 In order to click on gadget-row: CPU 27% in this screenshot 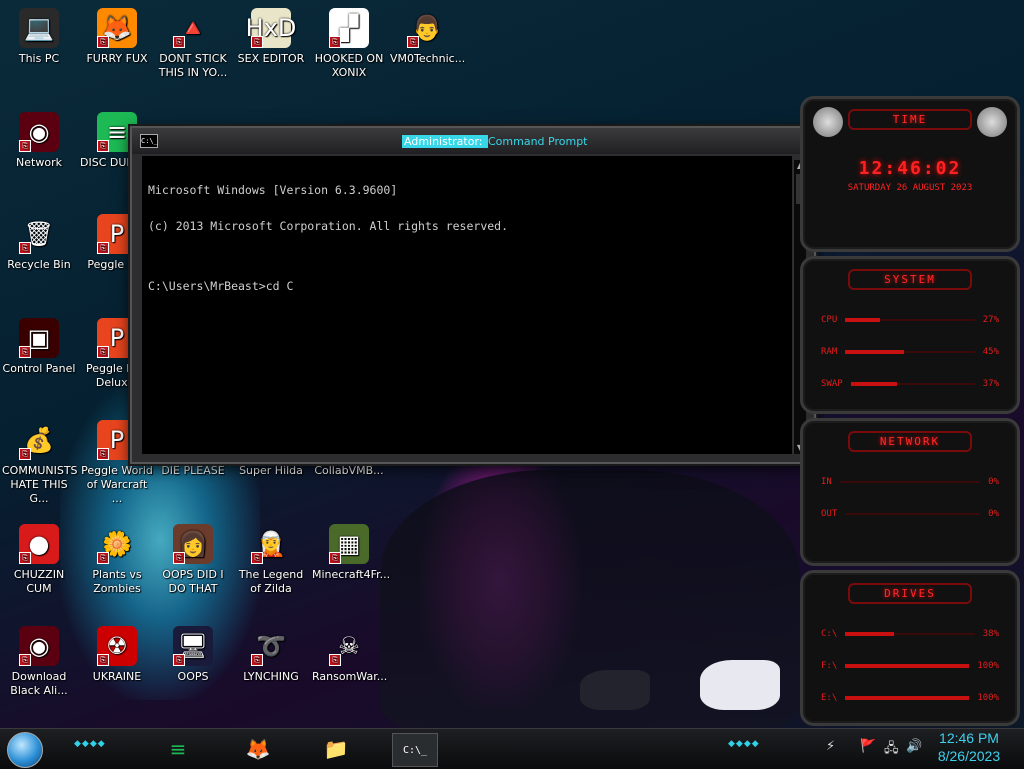, I will do `click(910, 320)`.